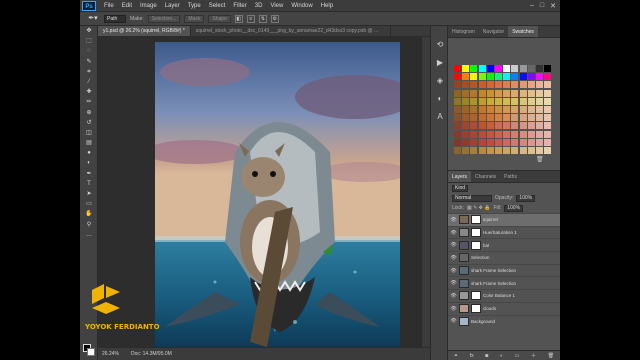 This screenshot has width=640, height=360. What do you see at coordinates (486, 356) in the screenshot?
I see `add-mask-icon: ◙` at bounding box center [486, 356].